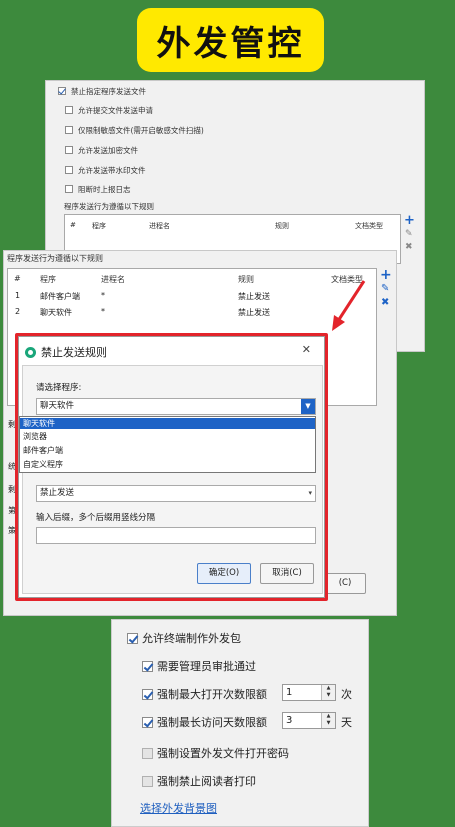 The image size is (455, 827). What do you see at coordinates (74, 352) in the screenshot?
I see `dialog-title: 禁止发送规则` at bounding box center [74, 352].